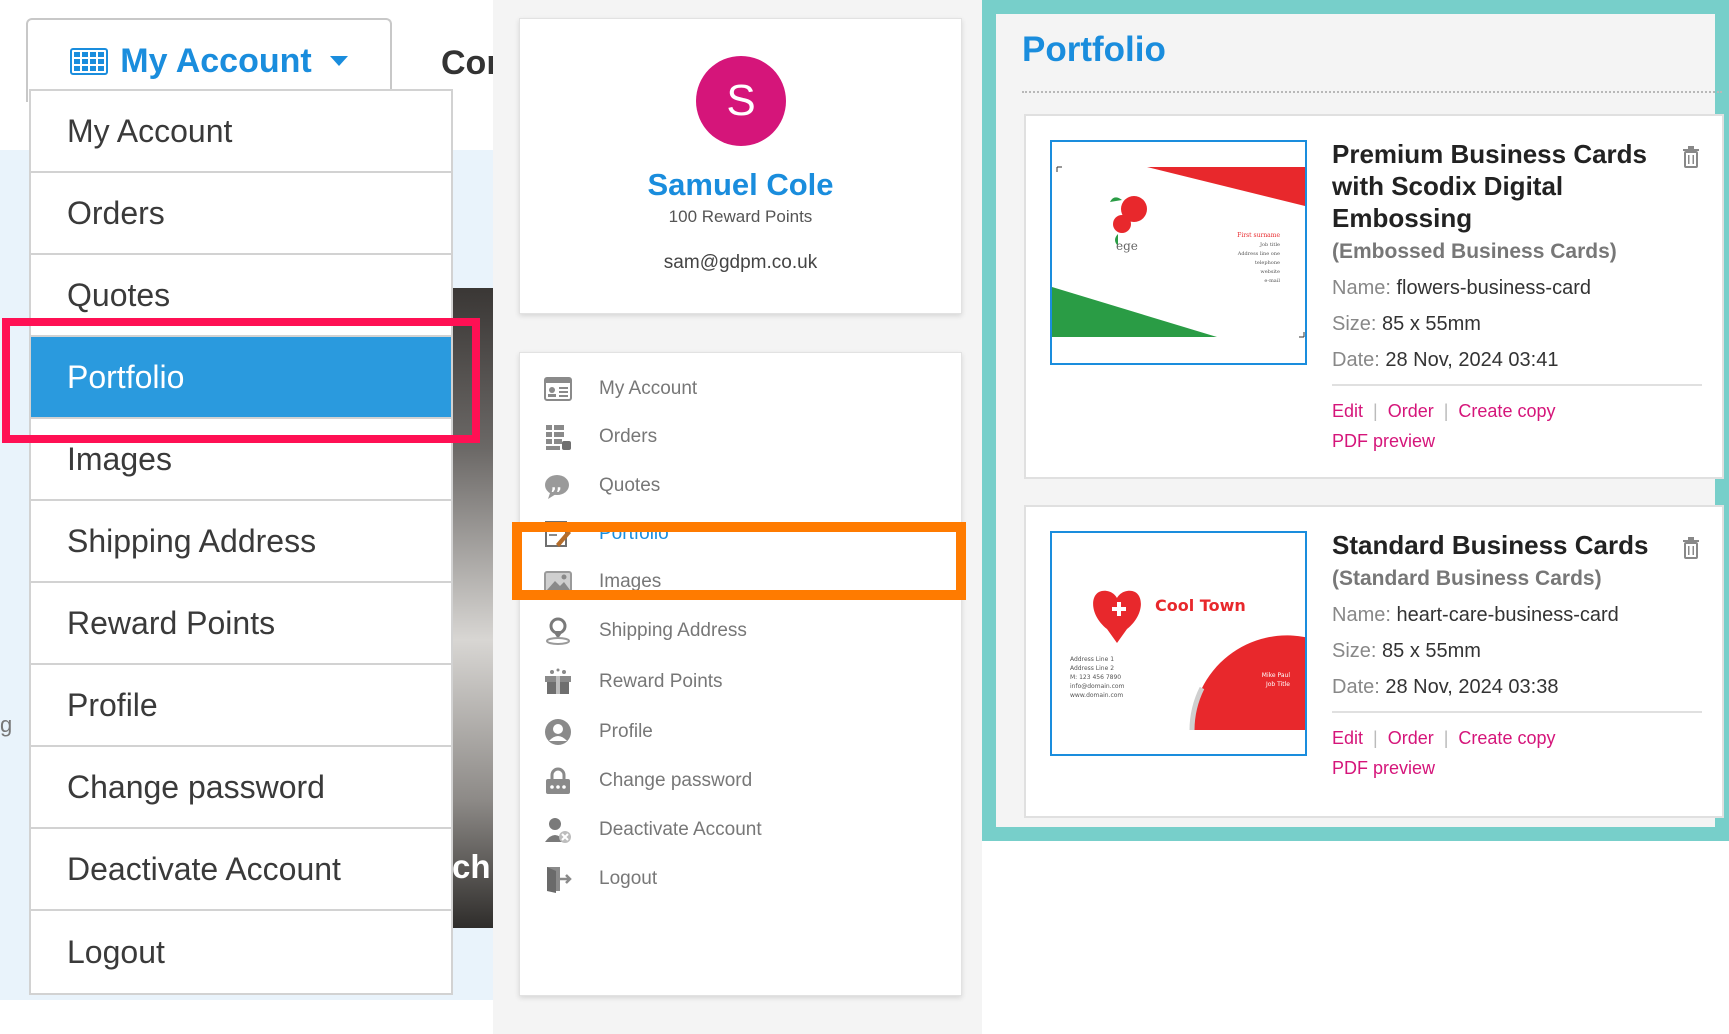 The image size is (1729, 1034). I want to click on sidebar-item-quotes: ,, Quotes, so click(740, 486).